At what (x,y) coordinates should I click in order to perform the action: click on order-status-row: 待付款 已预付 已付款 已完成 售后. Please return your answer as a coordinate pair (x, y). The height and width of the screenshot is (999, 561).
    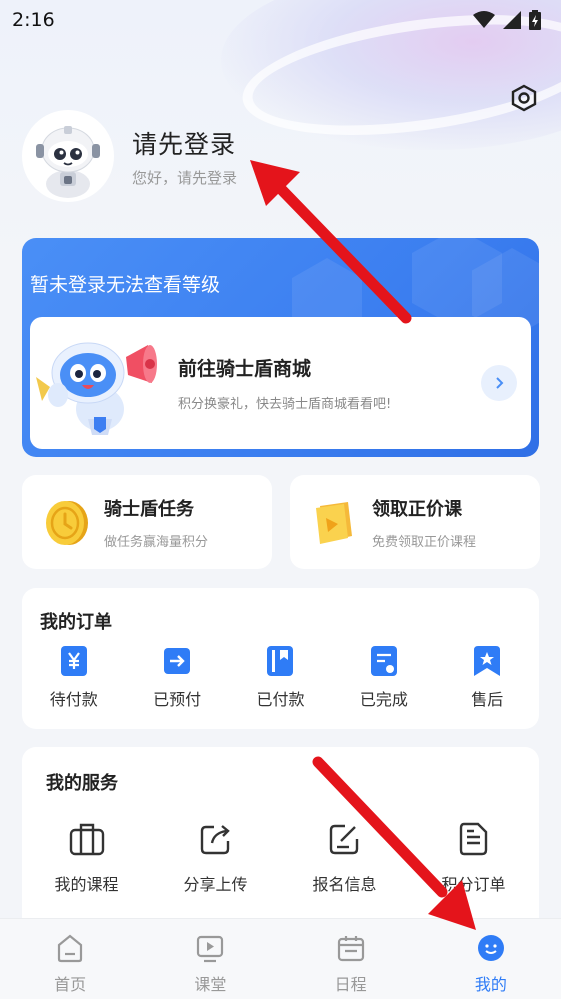
    Looking at the image, I should click on (280, 678).